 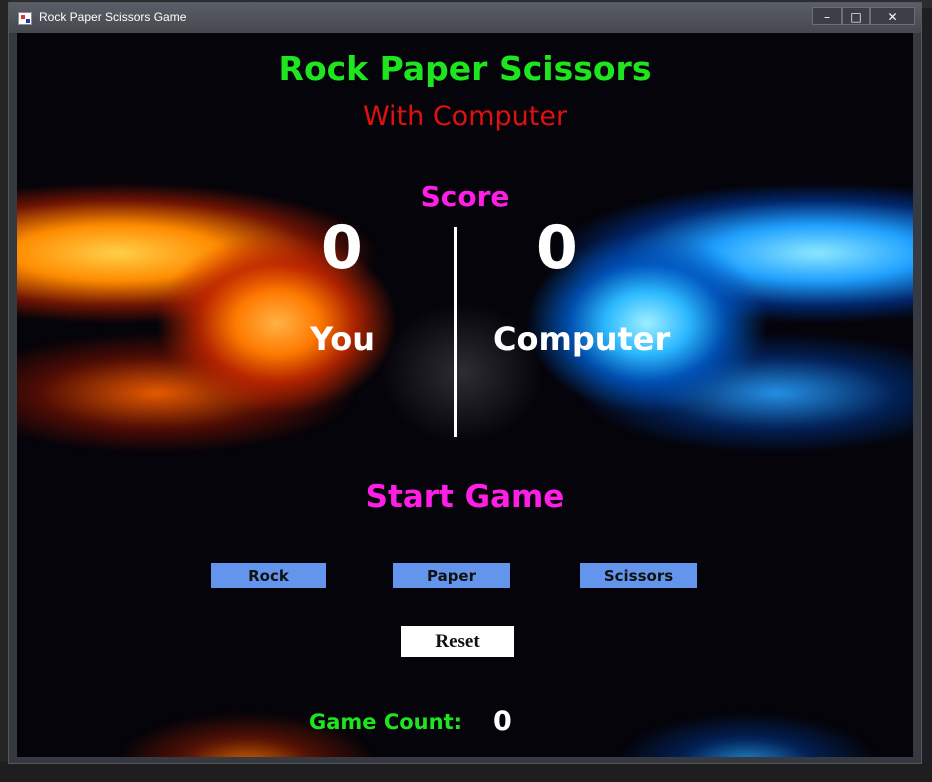 What do you see at coordinates (465, 196) in the screenshot?
I see `score-label: Score` at bounding box center [465, 196].